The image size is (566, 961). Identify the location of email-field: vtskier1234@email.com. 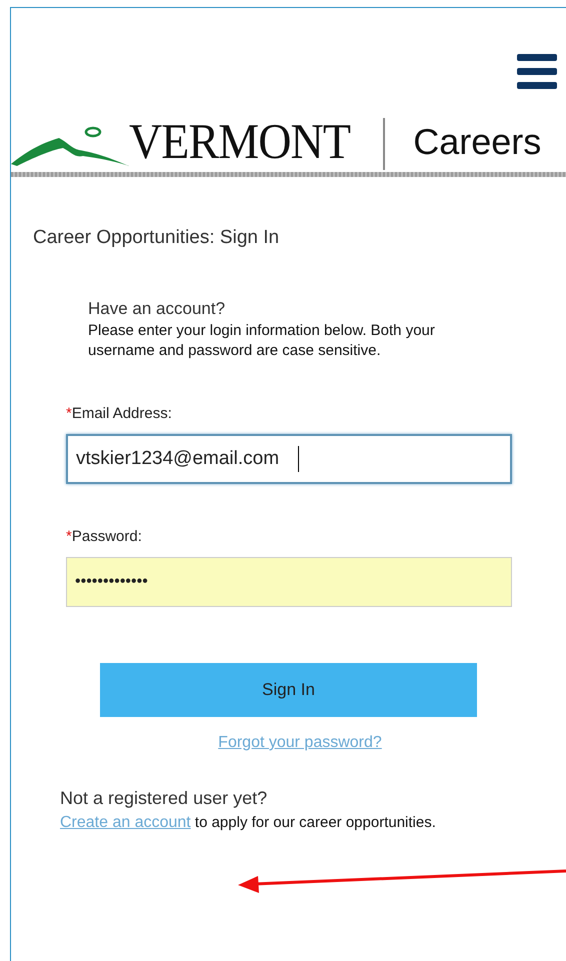
(289, 459).